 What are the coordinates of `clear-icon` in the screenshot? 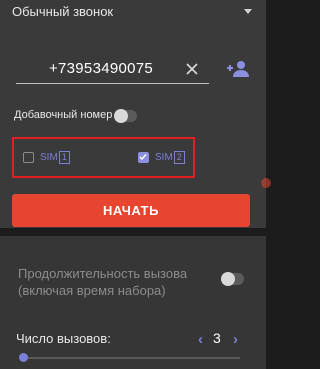 It's located at (192, 69).